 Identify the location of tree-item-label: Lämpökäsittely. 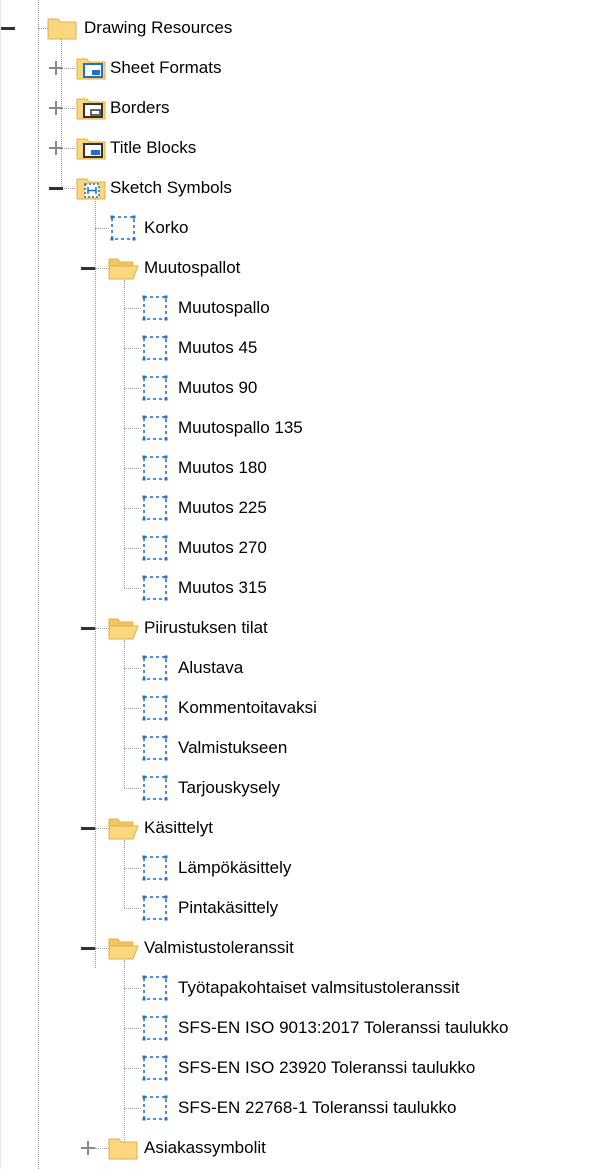
(235, 867).